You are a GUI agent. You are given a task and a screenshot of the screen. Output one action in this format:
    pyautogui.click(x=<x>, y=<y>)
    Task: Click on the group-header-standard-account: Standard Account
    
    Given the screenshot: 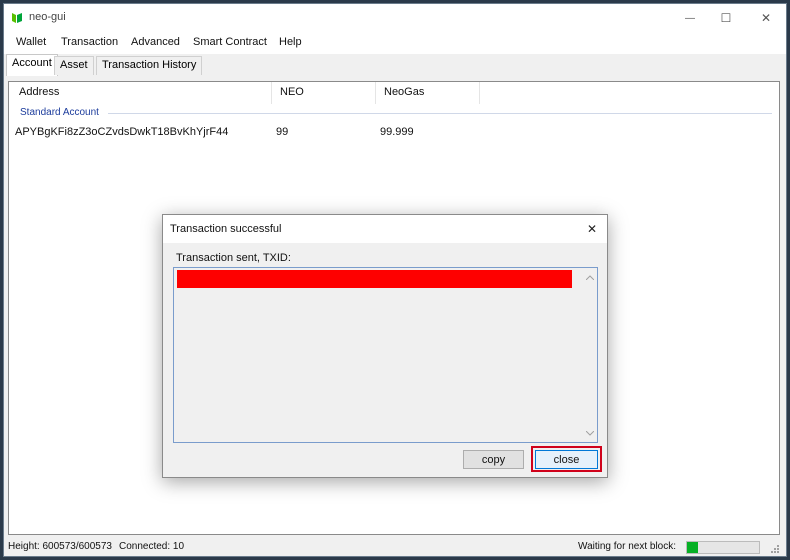 What is the action you would take?
    pyautogui.click(x=59, y=112)
    